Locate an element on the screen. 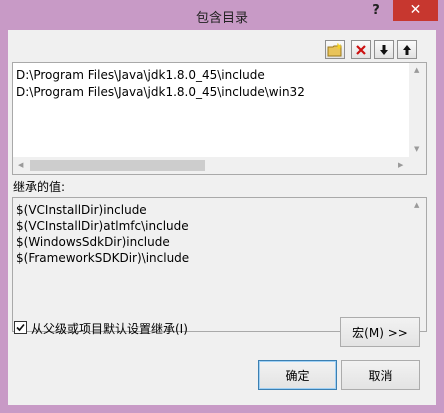 This screenshot has width=444, height=413. move-down-button is located at coordinates (384, 49).